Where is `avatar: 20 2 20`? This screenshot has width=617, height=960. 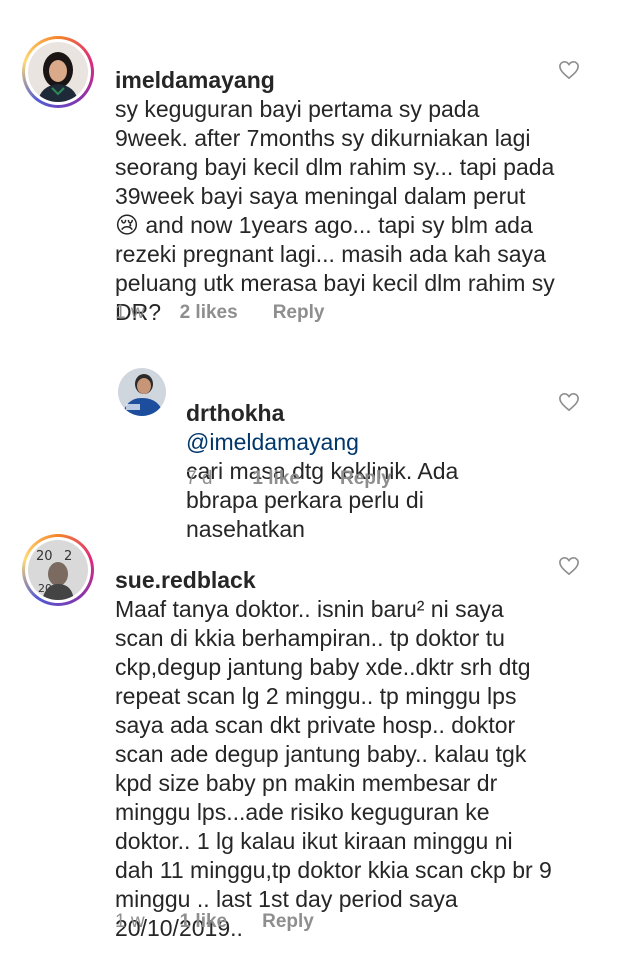
avatar: 20 2 20 is located at coordinates (58, 570).